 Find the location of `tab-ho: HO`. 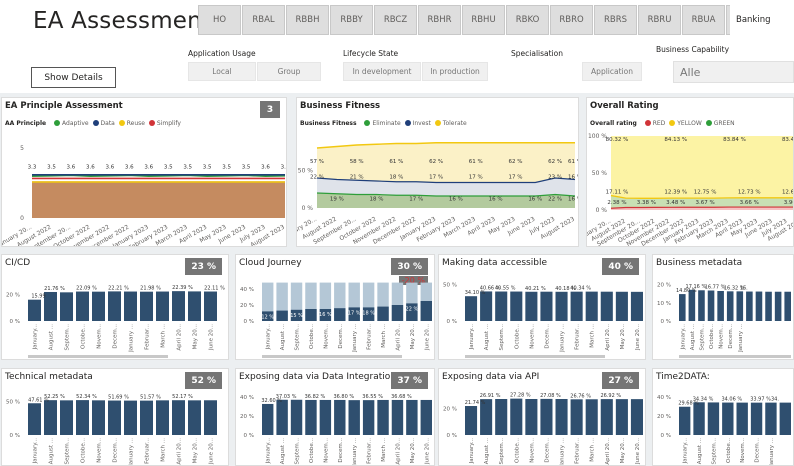

tab-ho: HO is located at coordinates (219, 20).